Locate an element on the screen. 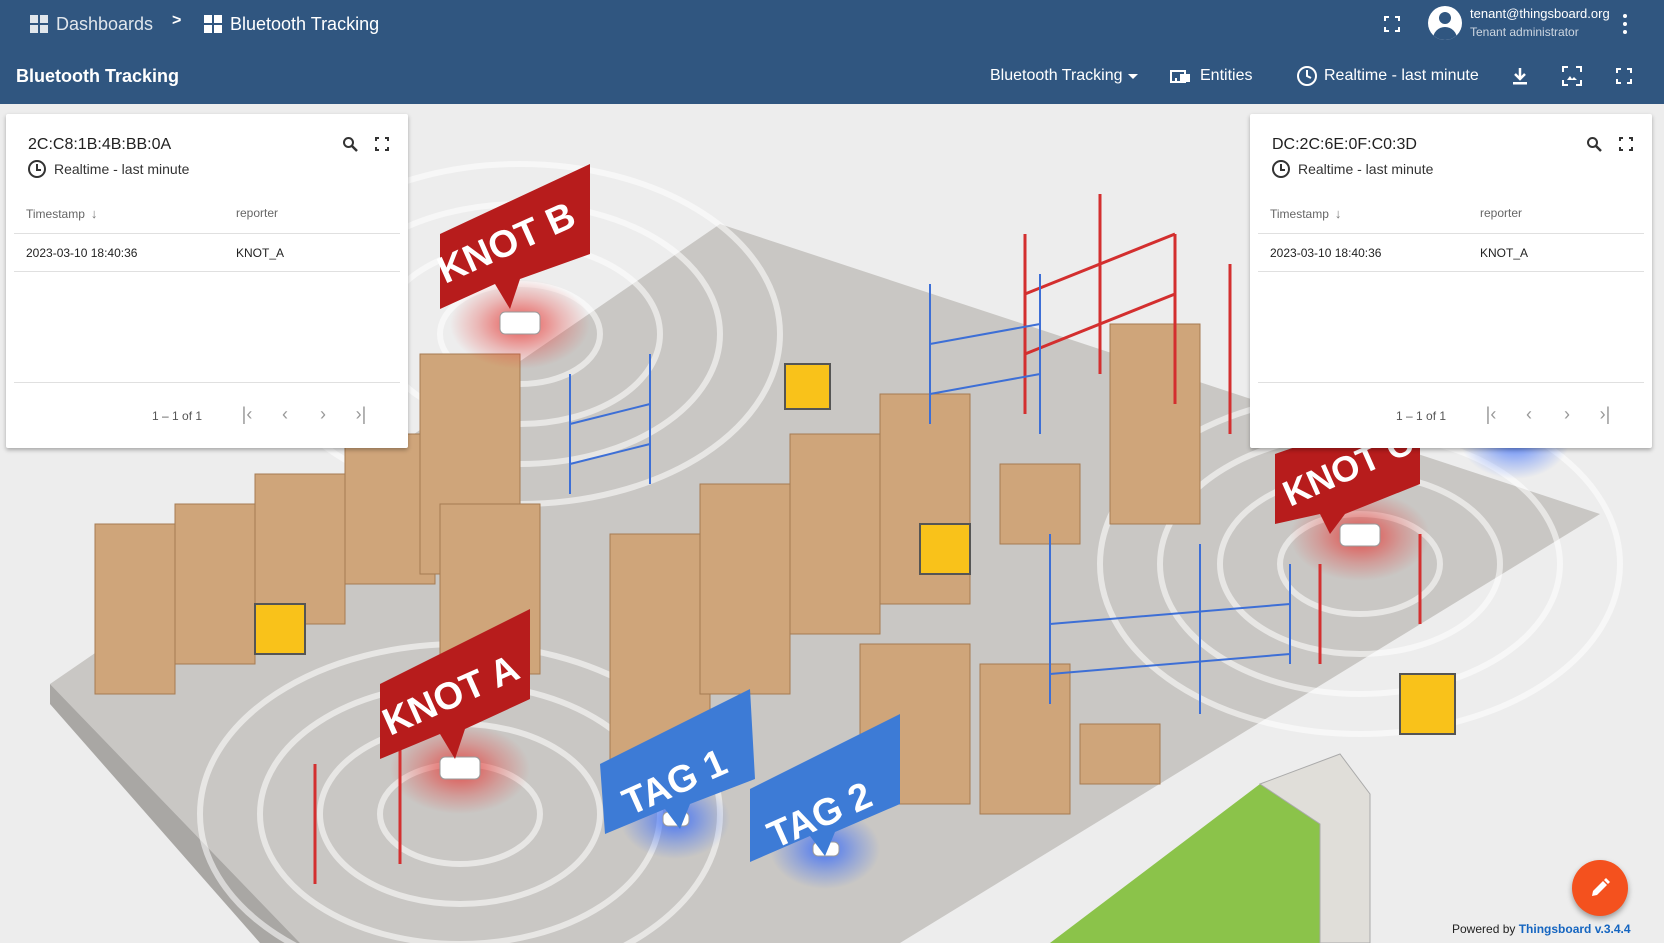  powered-by: Powered by Thingsboard v.3.4.4 is located at coordinates (1541, 929).